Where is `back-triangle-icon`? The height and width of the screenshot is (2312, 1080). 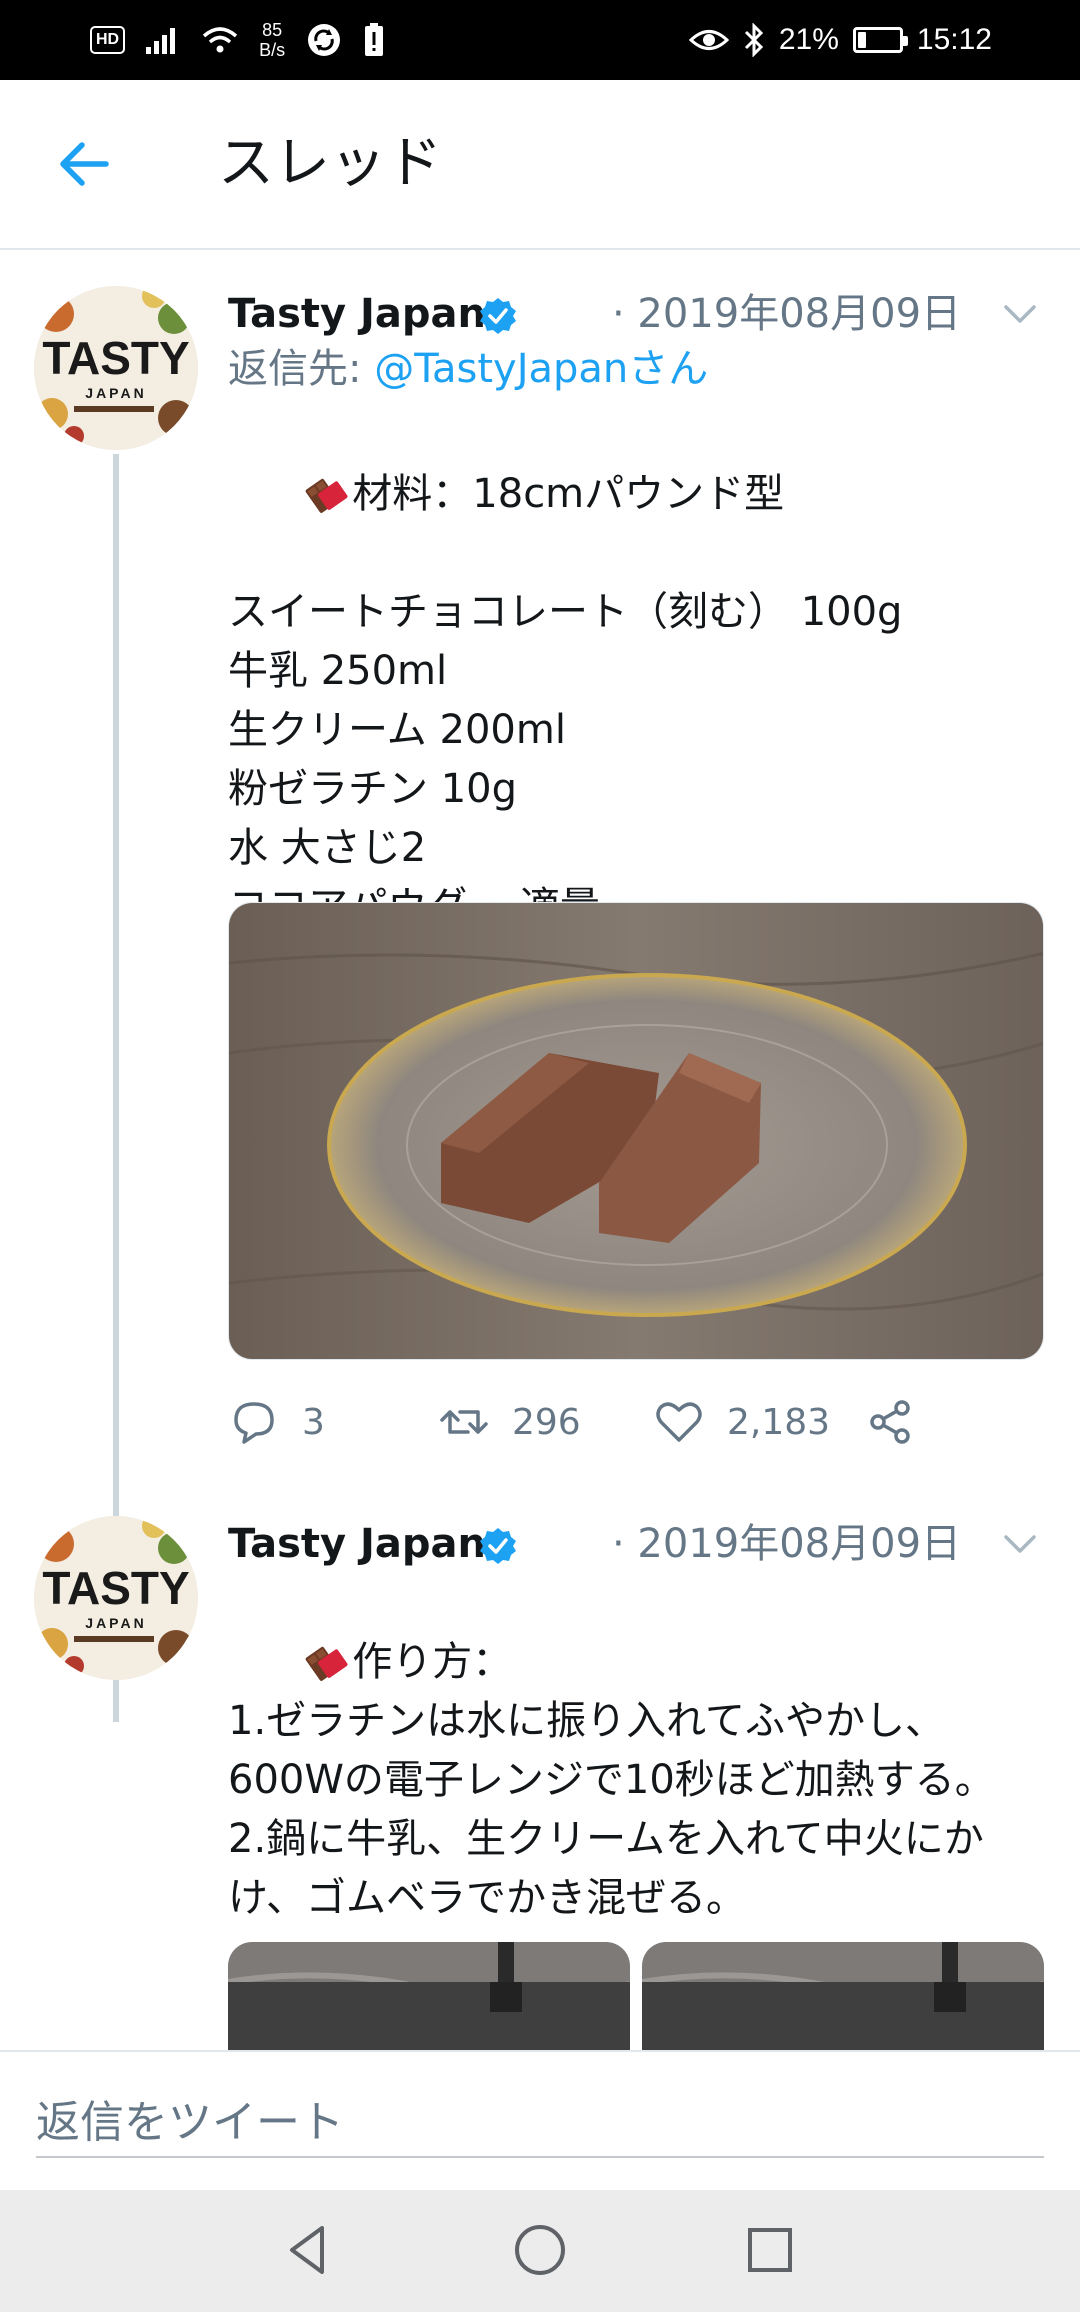 back-triangle-icon is located at coordinates (308, 2250).